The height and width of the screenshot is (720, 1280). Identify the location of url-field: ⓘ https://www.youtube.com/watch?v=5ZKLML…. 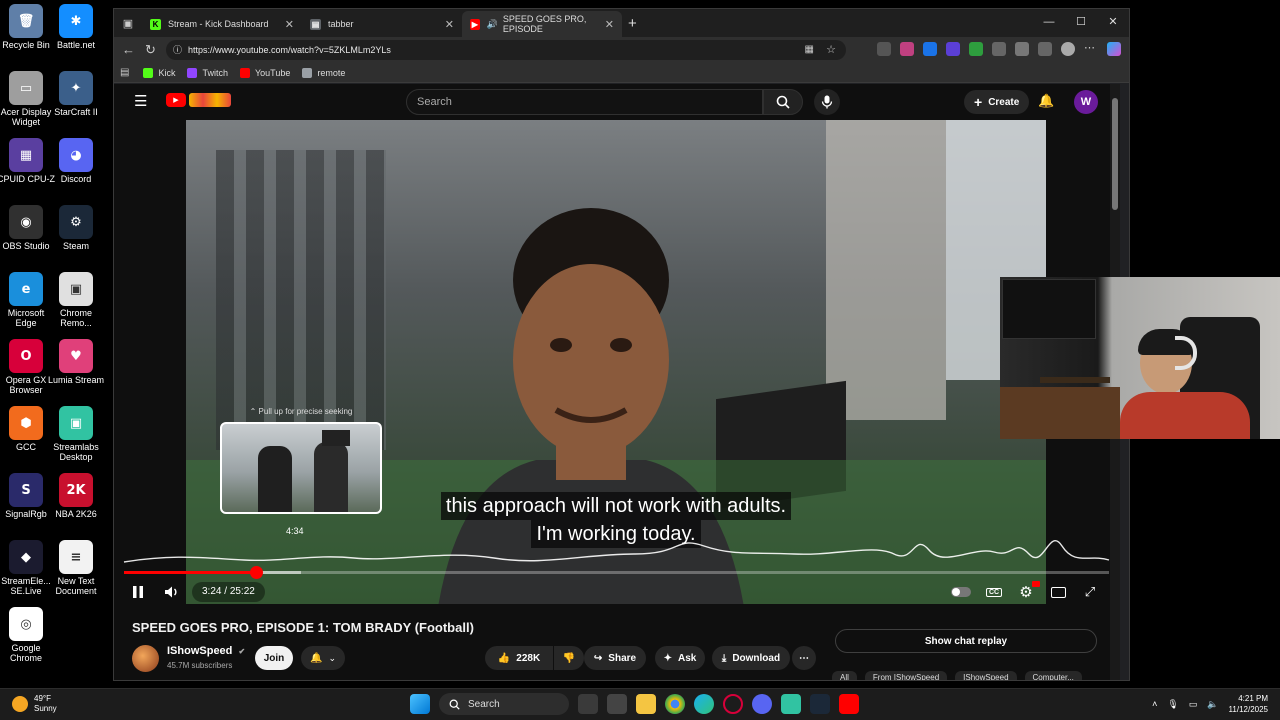
(506, 50).